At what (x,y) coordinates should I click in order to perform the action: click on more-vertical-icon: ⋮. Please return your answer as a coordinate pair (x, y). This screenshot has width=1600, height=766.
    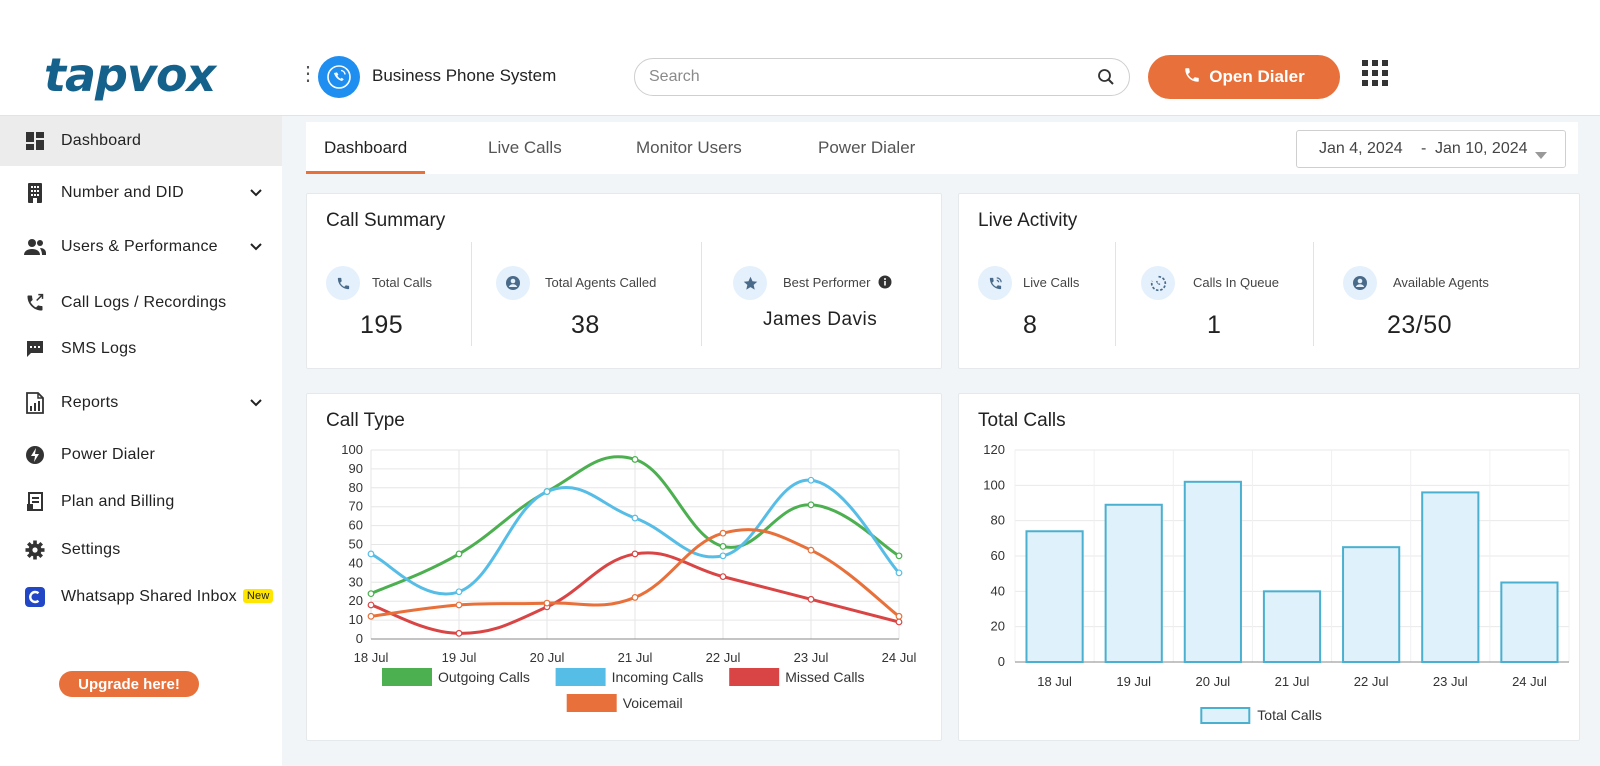
    Looking at the image, I should click on (308, 74).